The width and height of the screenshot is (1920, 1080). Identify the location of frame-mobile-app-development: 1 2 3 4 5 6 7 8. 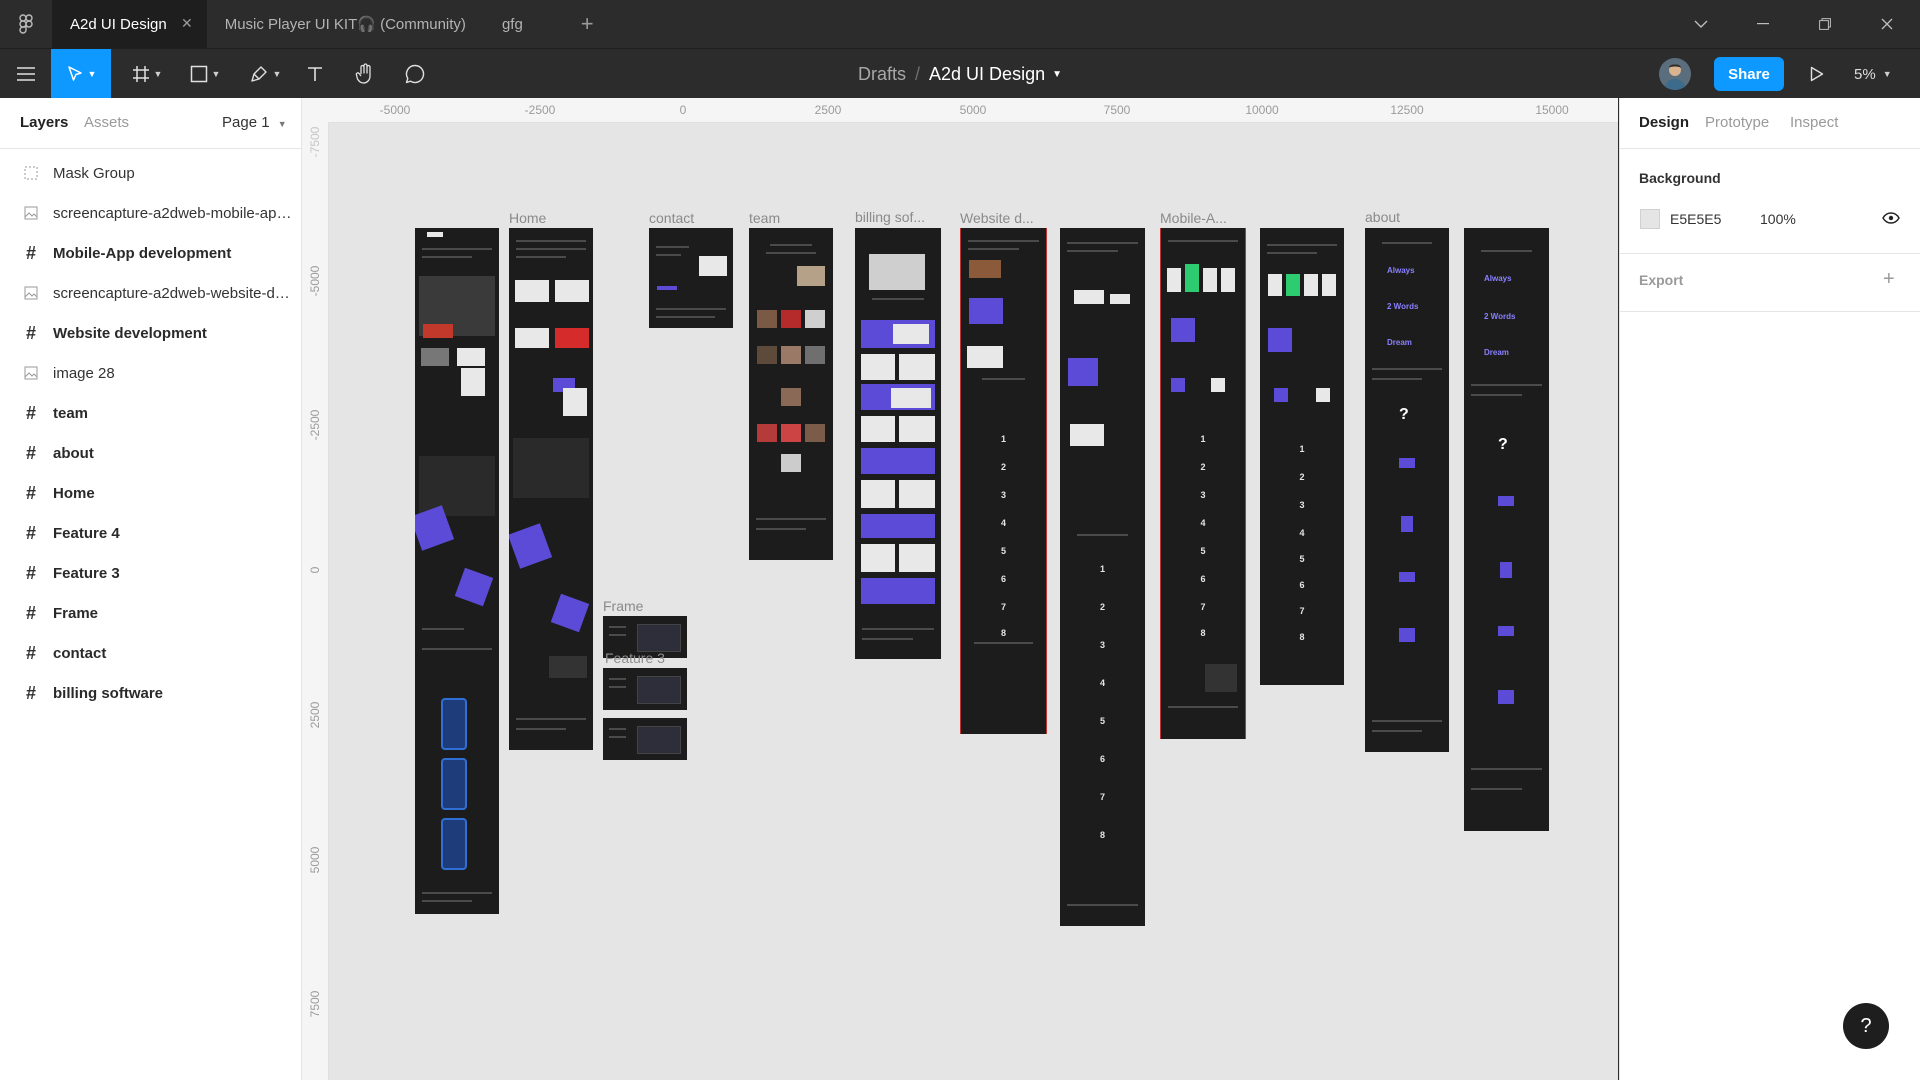
(1203, 483).